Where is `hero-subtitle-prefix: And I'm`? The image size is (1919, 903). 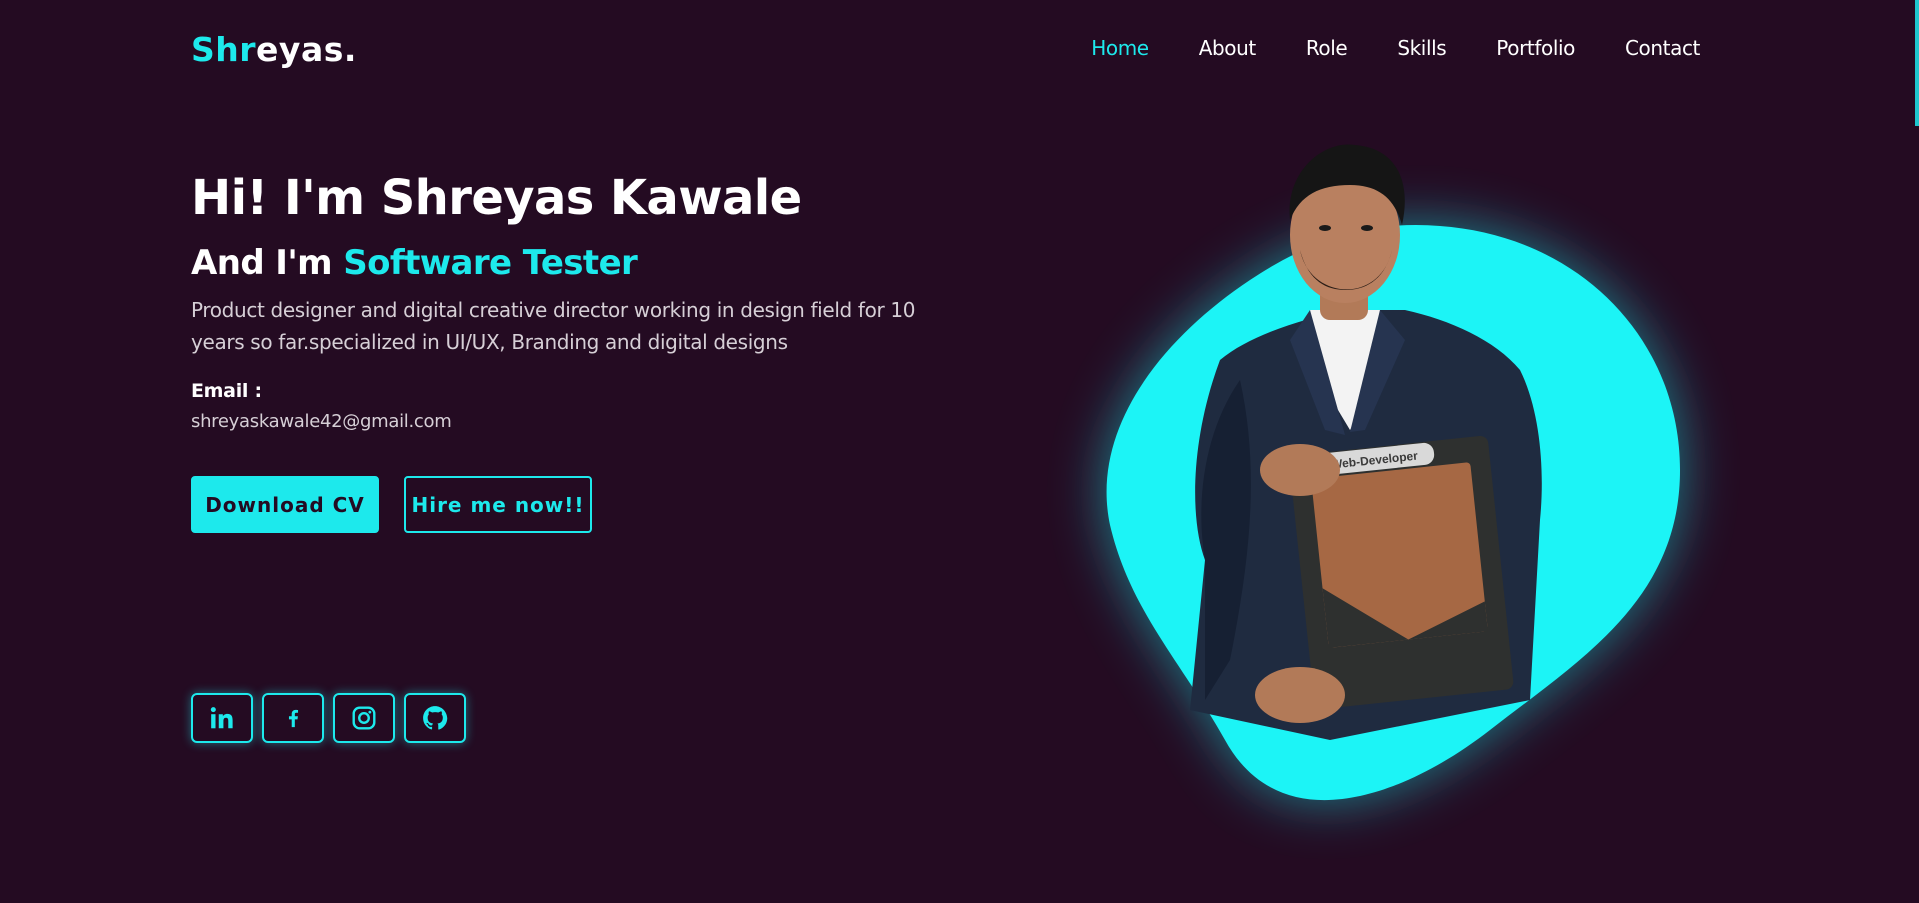
hero-subtitle-prefix: And I'm is located at coordinates (262, 263).